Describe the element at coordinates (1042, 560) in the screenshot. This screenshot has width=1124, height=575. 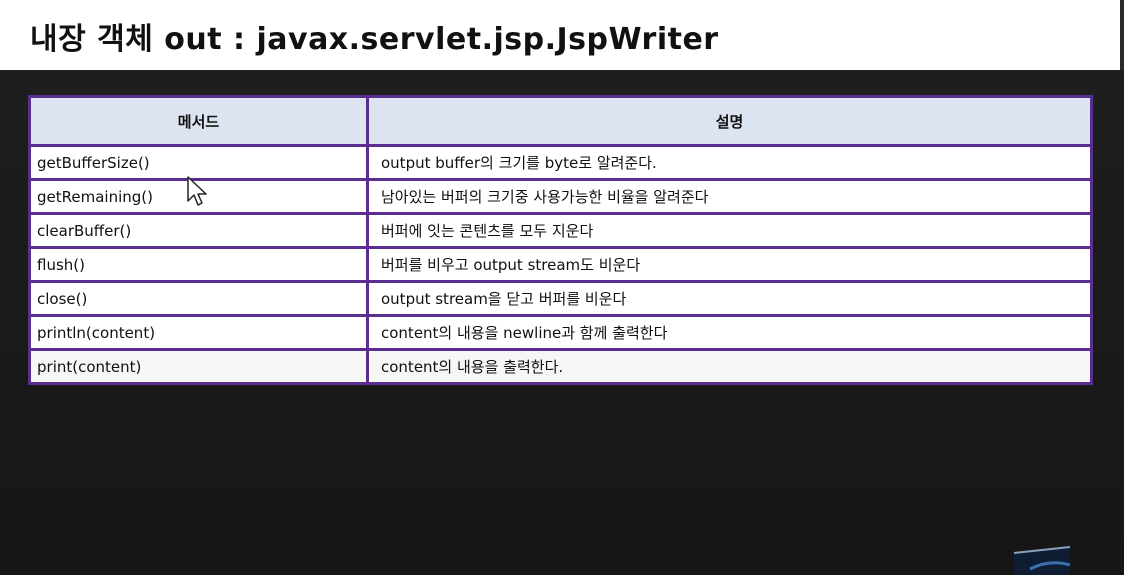
I see `corner-decoration` at that location.